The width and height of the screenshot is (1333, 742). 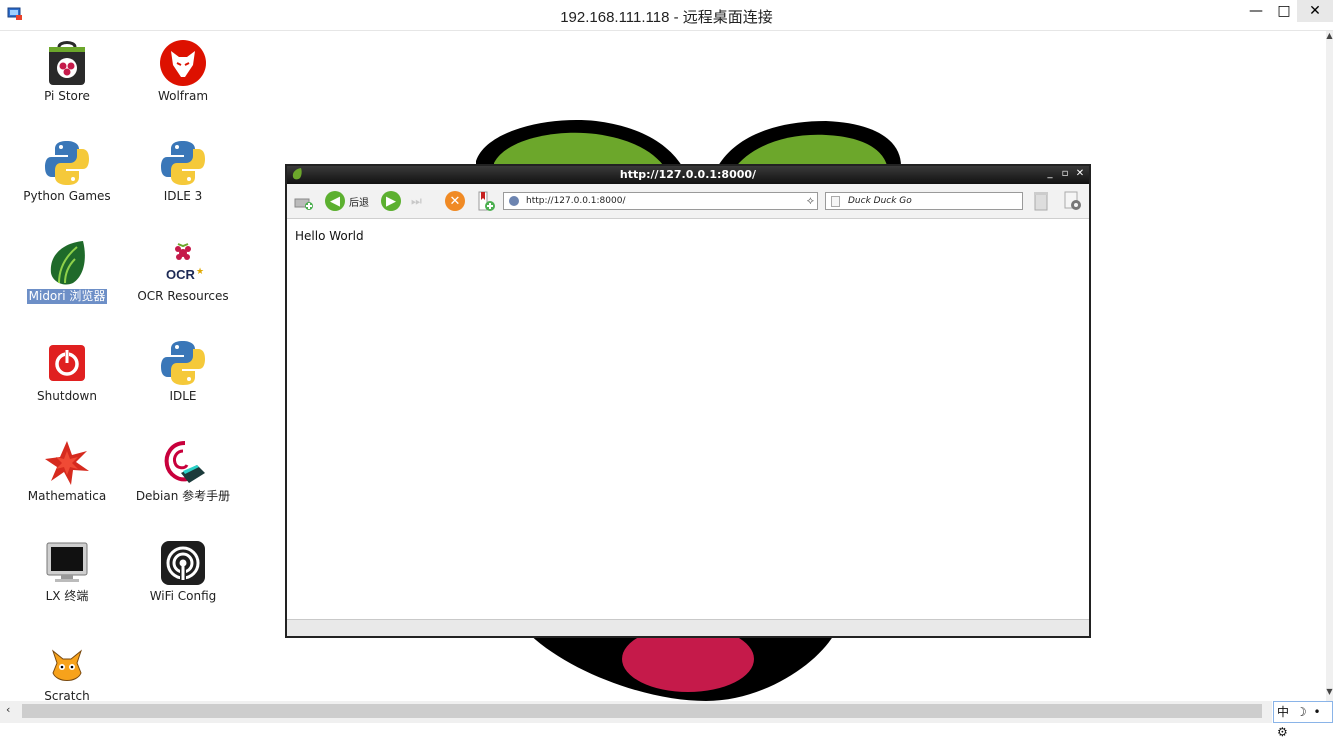 I want to click on gear-icon: ⚙, so click(x=1282, y=732).